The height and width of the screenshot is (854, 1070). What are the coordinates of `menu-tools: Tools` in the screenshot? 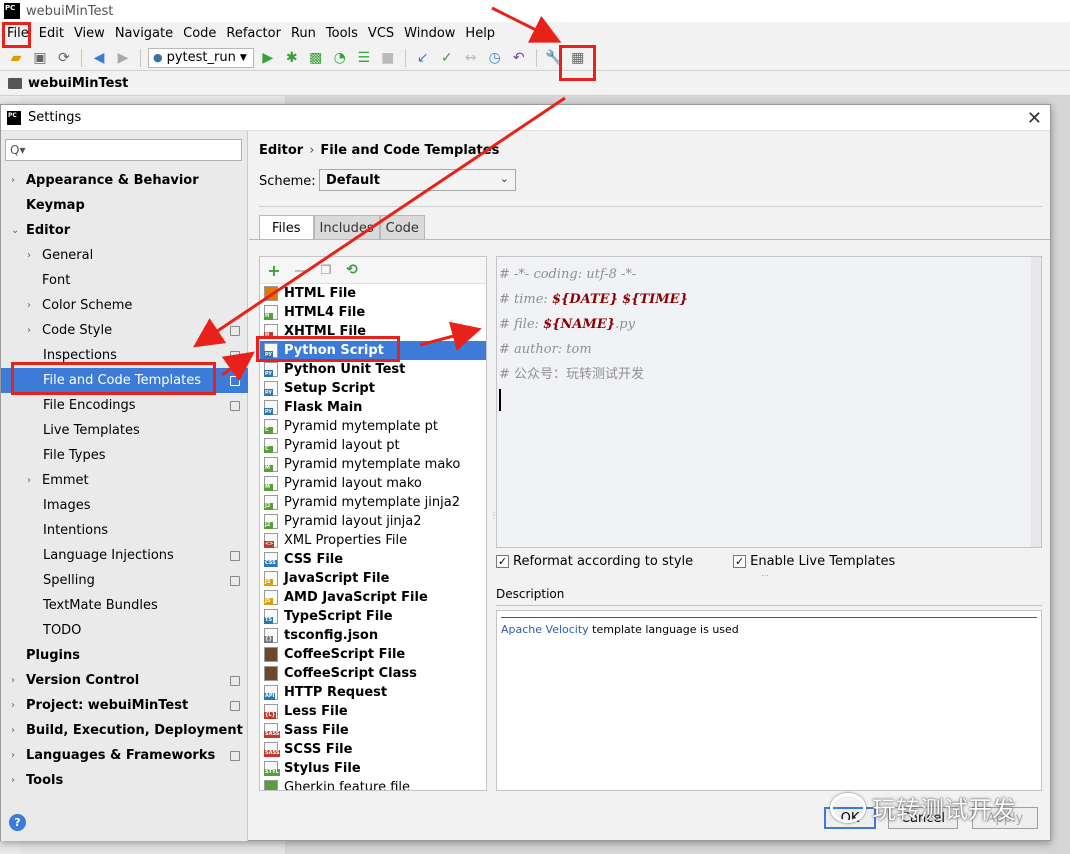 It's located at (342, 33).